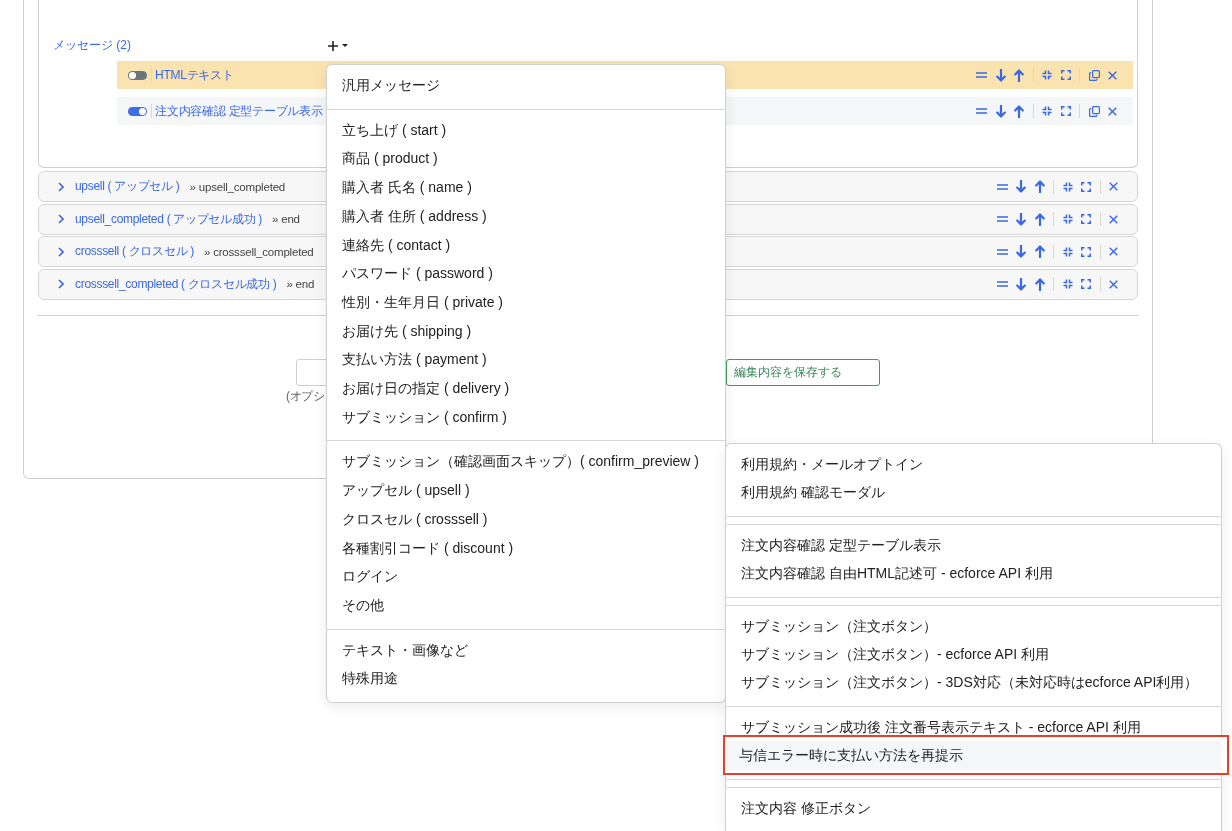  Describe the element at coordinates (237, 186) in the screenshot. I see `next-step-label: » upsell_completed` at that location.